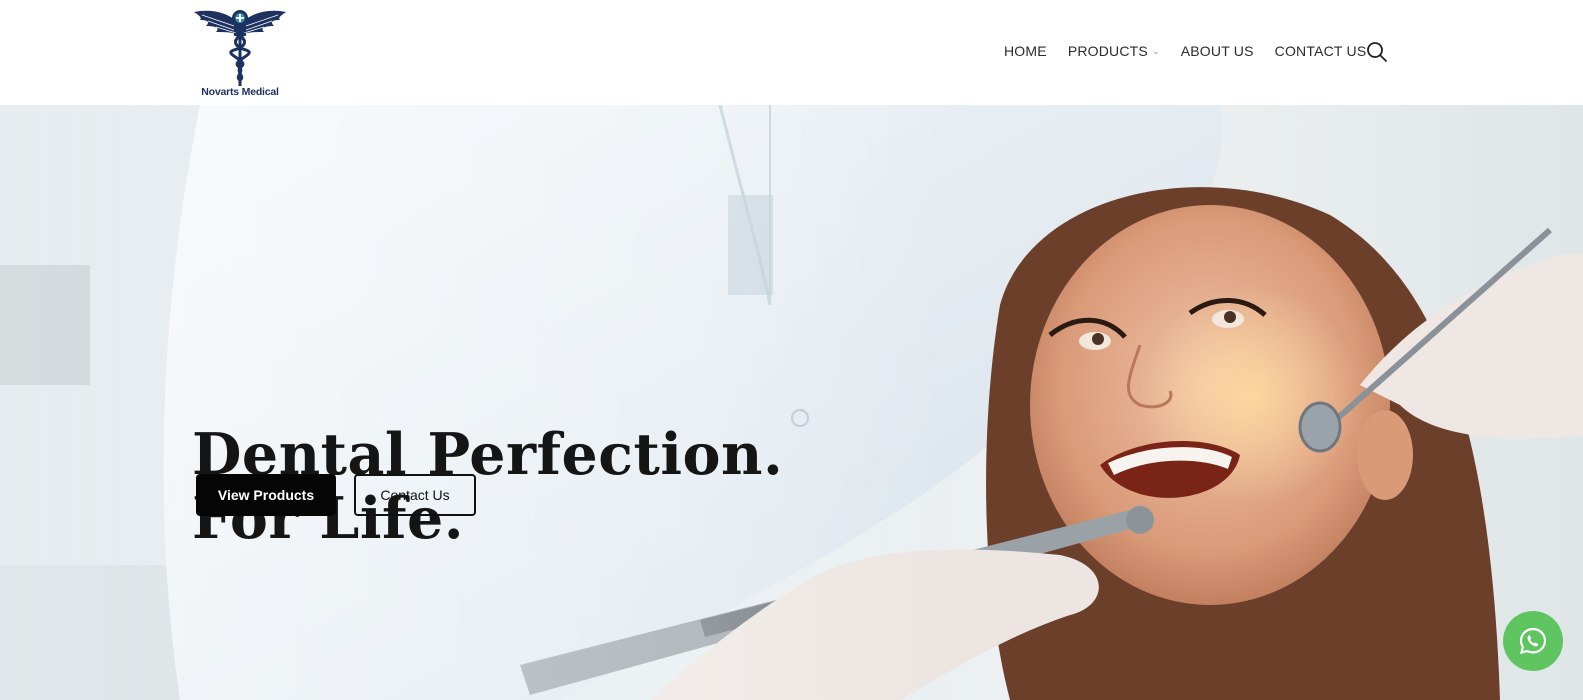  Describe the element at coordinates (415, 495) in the screenshot. I see `contact-us-button: Contact Us` at that location.